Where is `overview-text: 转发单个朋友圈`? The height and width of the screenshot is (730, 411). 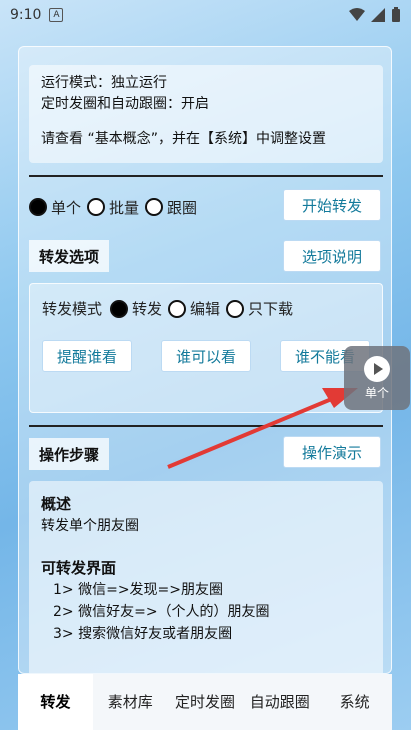 overview-text: 转发单个朋友圈 is located at coordinates (90, 526).